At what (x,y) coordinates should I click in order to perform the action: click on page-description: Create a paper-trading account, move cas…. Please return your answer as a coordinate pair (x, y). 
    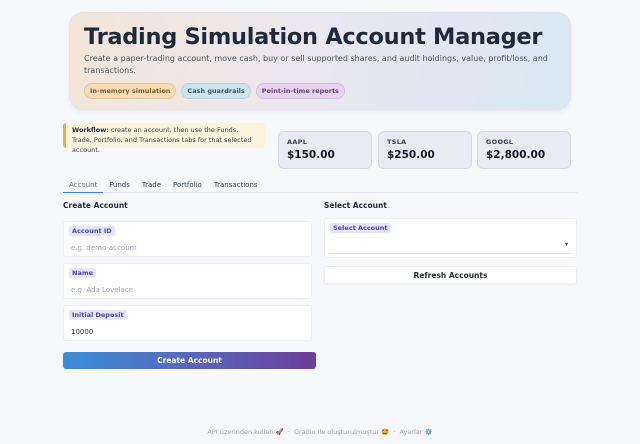
    Looking at the image, I should click on (316, 64).